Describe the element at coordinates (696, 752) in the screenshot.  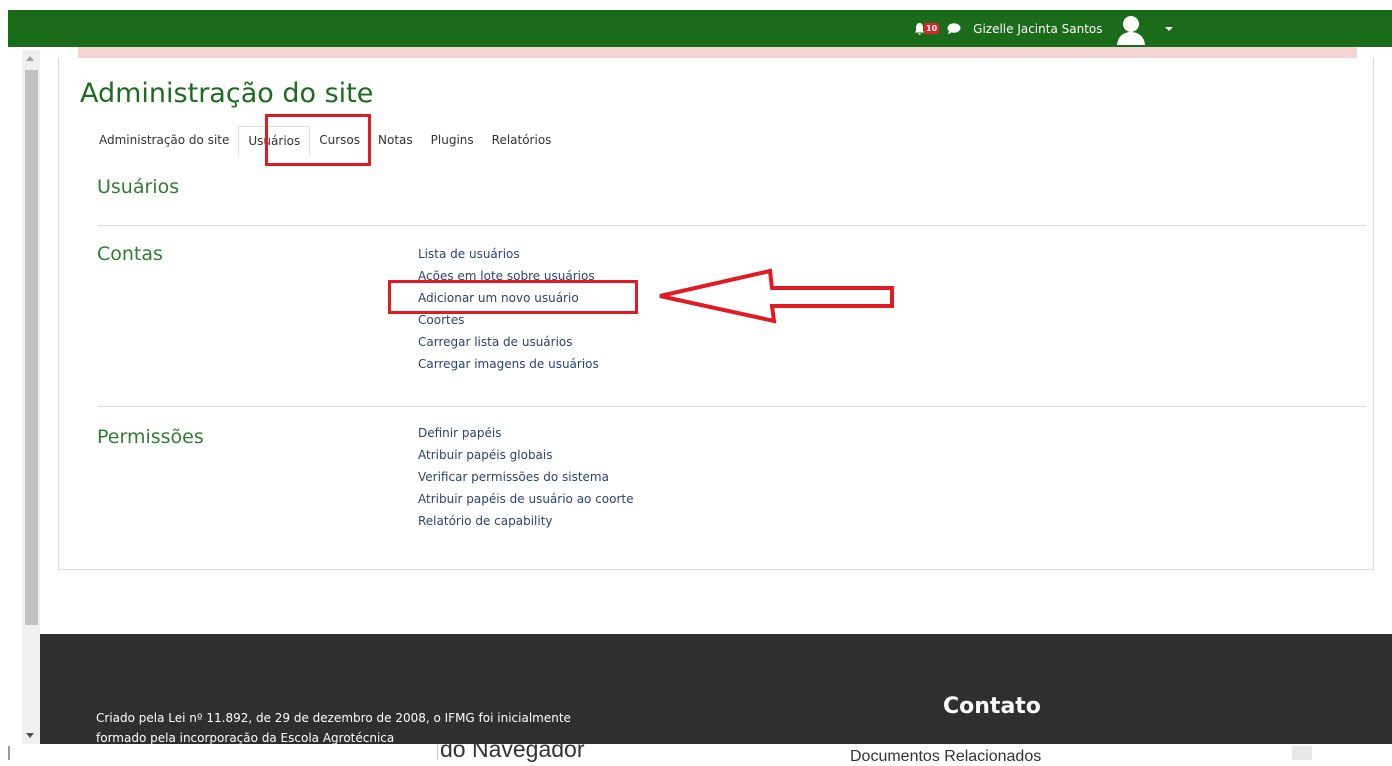
I see `overlay-window-strip` at that location.